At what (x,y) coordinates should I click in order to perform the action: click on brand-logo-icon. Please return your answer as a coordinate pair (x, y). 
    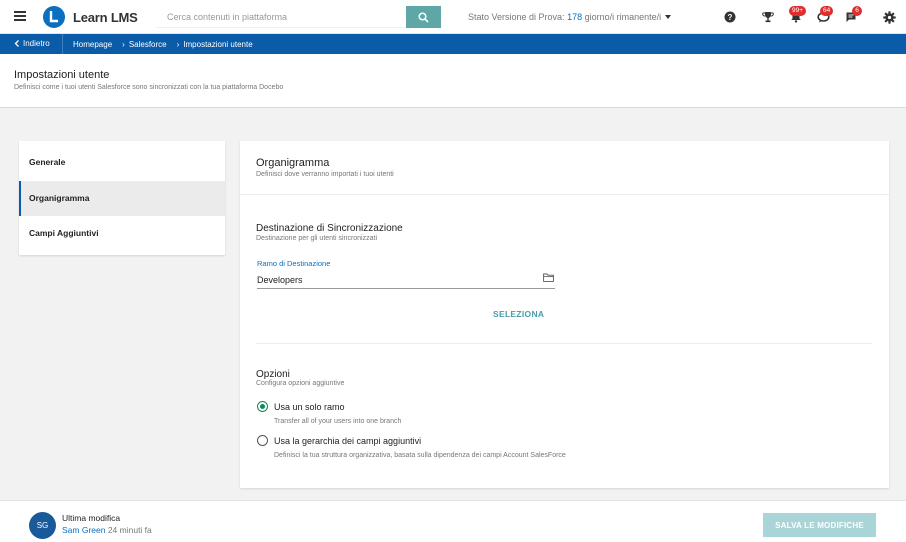
    Looking at the image, I should click on (54, 17).